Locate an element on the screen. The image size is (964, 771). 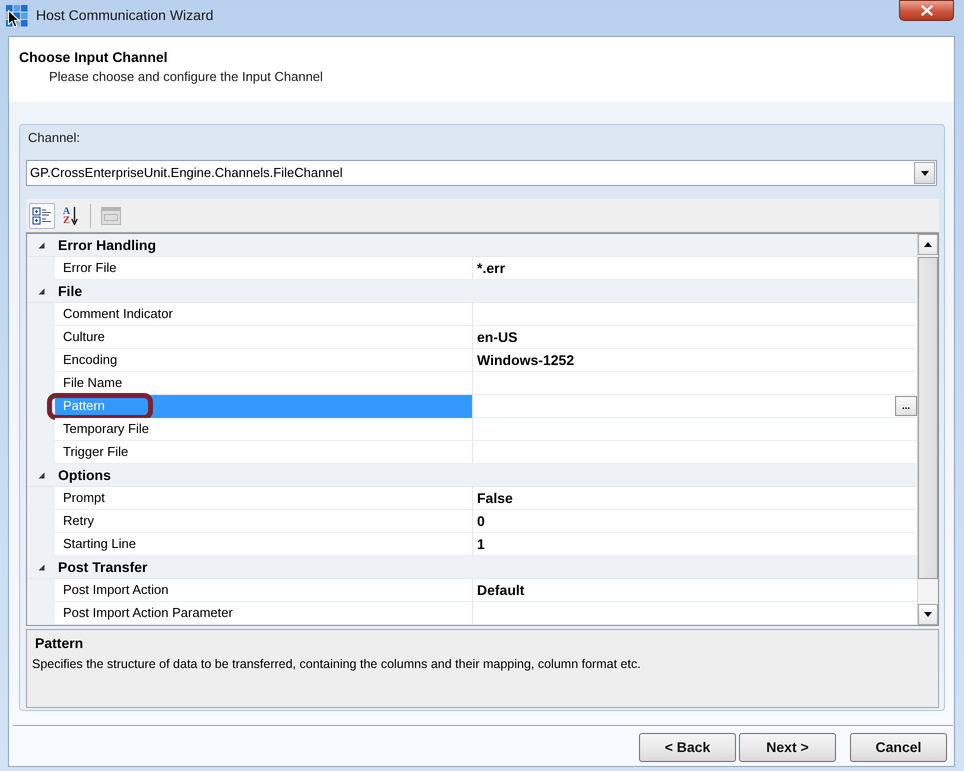
mouse-pointer-icon is located at coordinates (14, 19).